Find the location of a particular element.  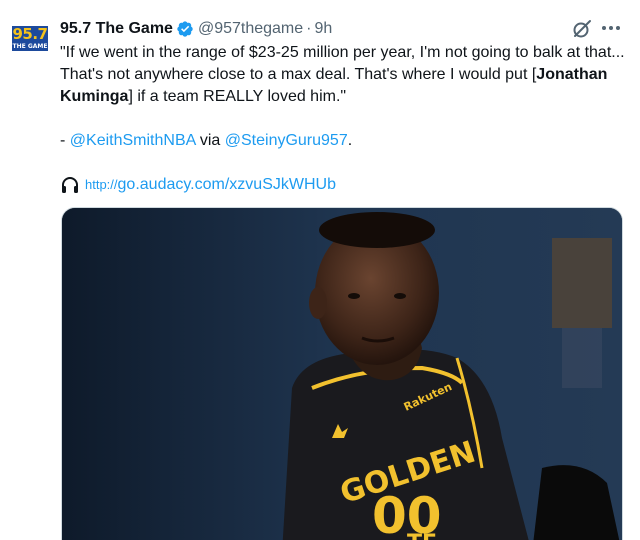

credit-line: - @KeithSmithNBA via @SteinyGuru957. is located at coordinates (345, 141).